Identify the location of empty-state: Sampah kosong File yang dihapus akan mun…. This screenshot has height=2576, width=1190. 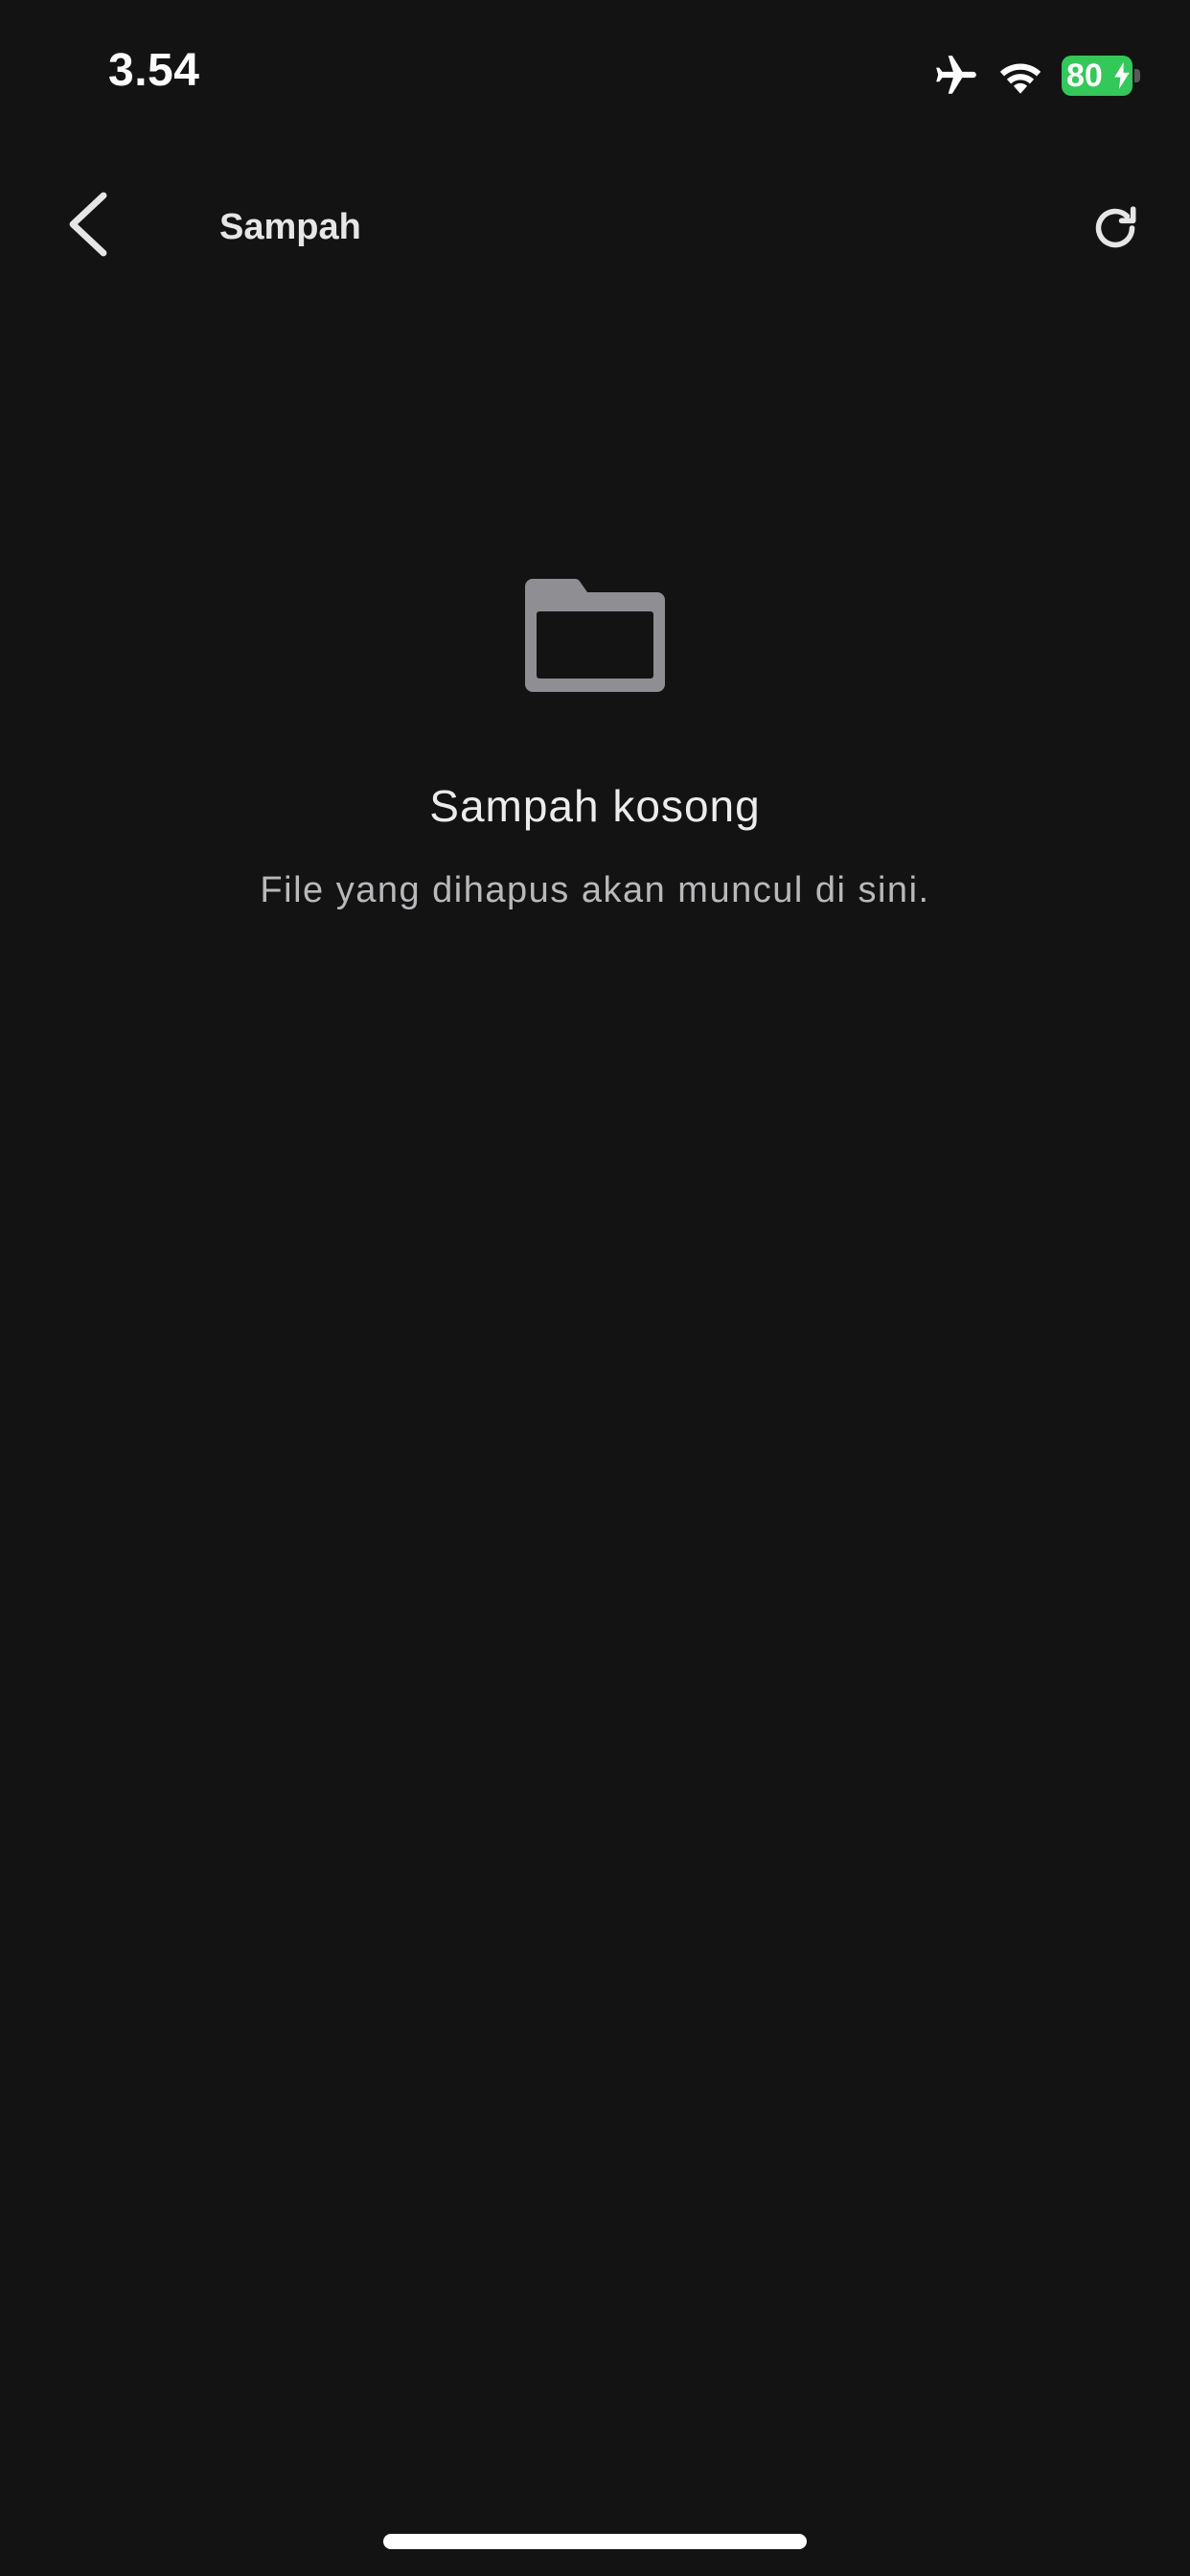
(595, 743).